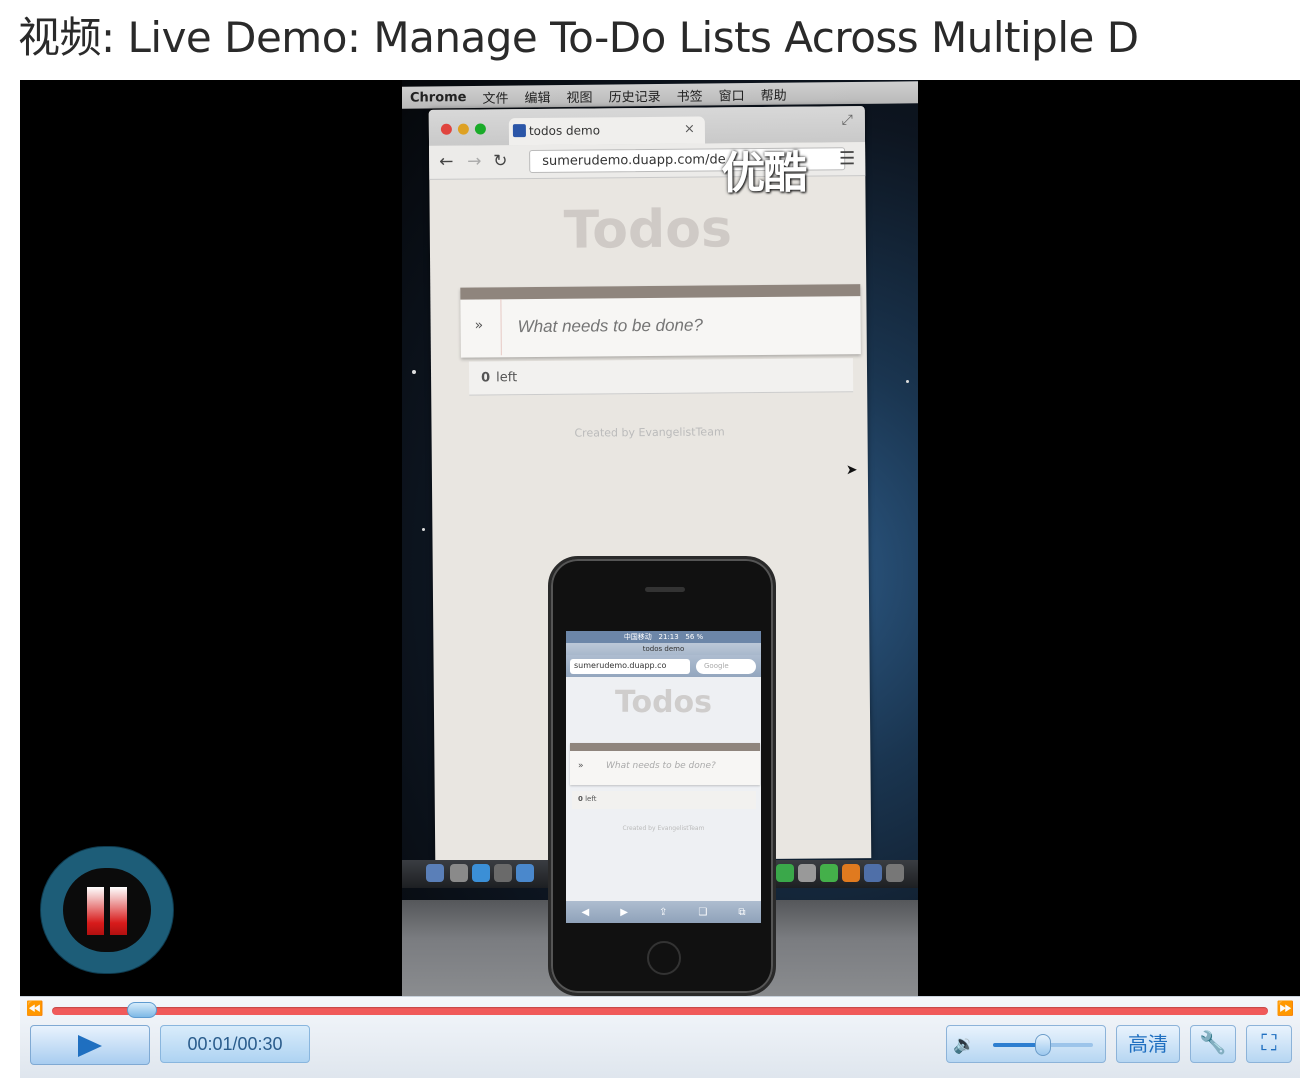 Image resolution: width=1314 pixels, height=1084 pixels. Describe the element at coordinates (773, 96) in the screenshot. I see `menubar-item: 帮助` at that location.